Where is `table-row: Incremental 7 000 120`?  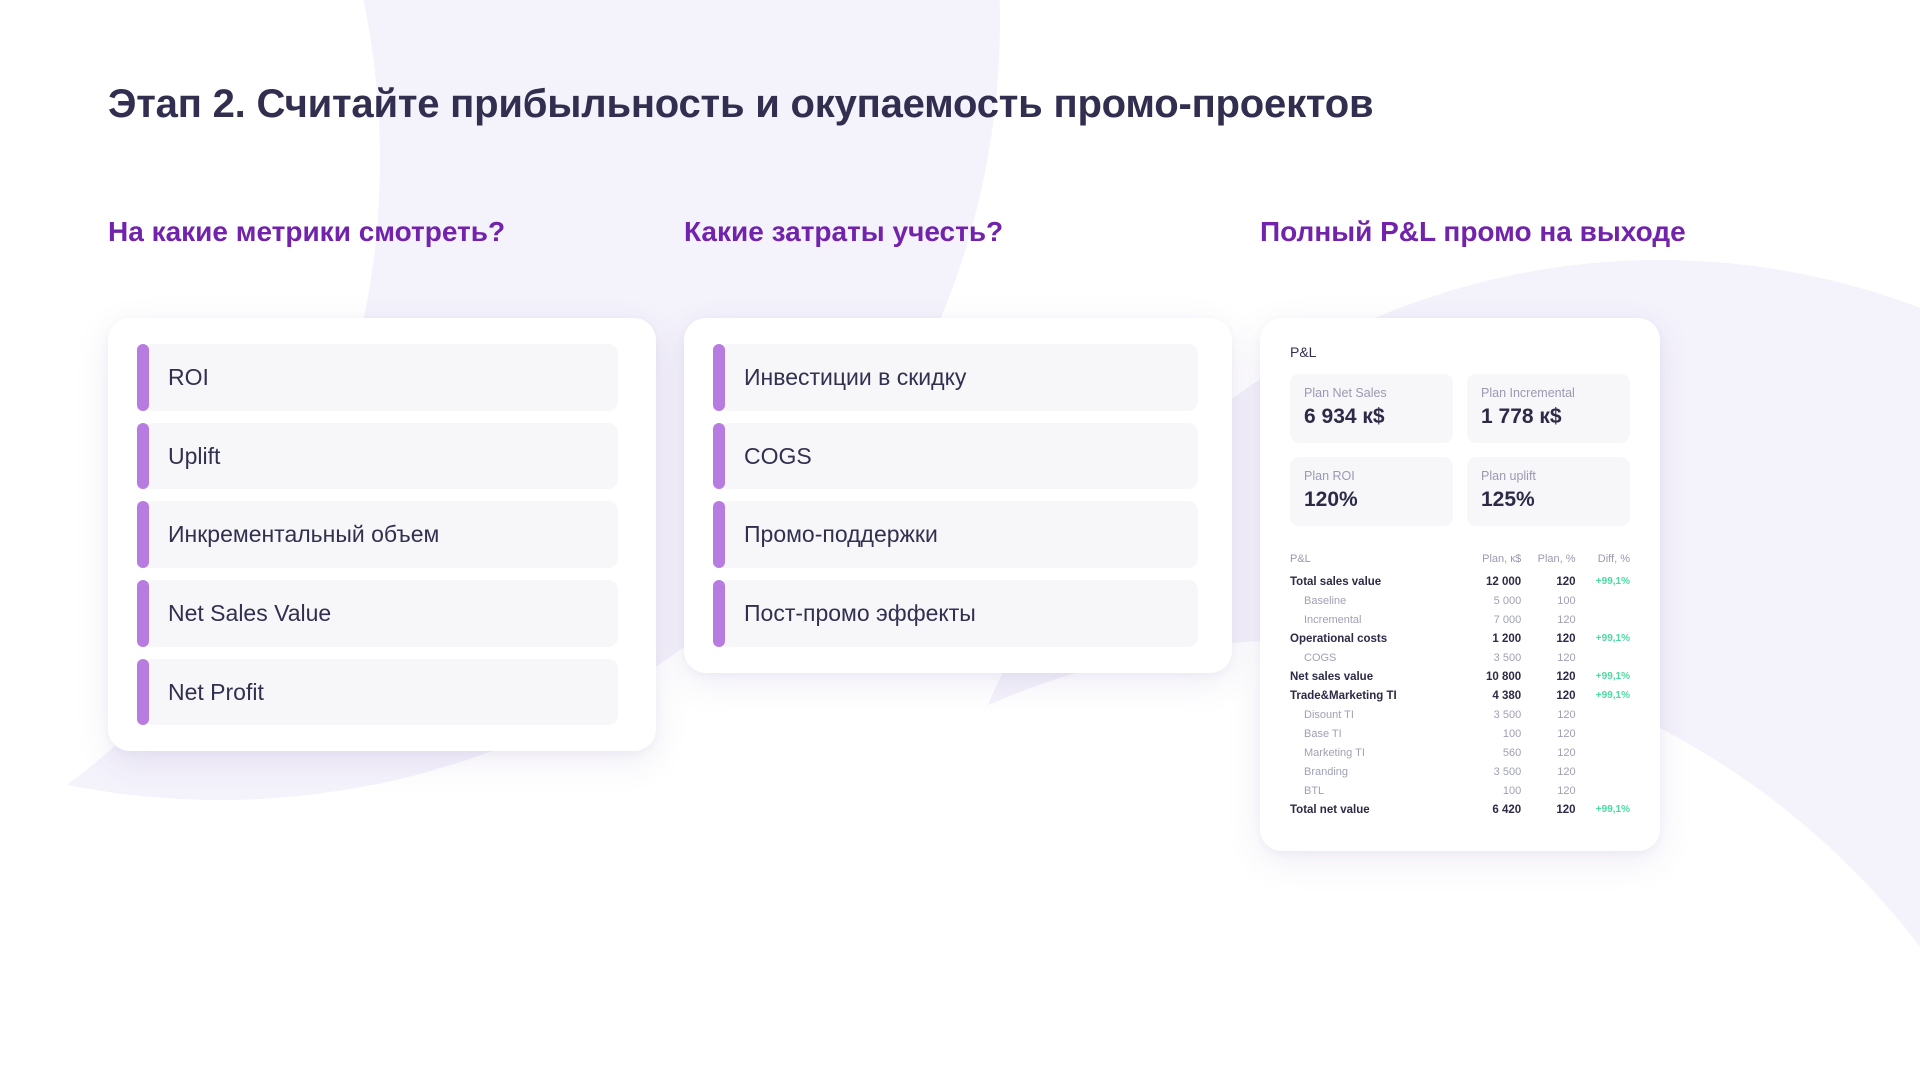 table-row: Incremental 7 000 120 is located at coordinates (1460, 619).